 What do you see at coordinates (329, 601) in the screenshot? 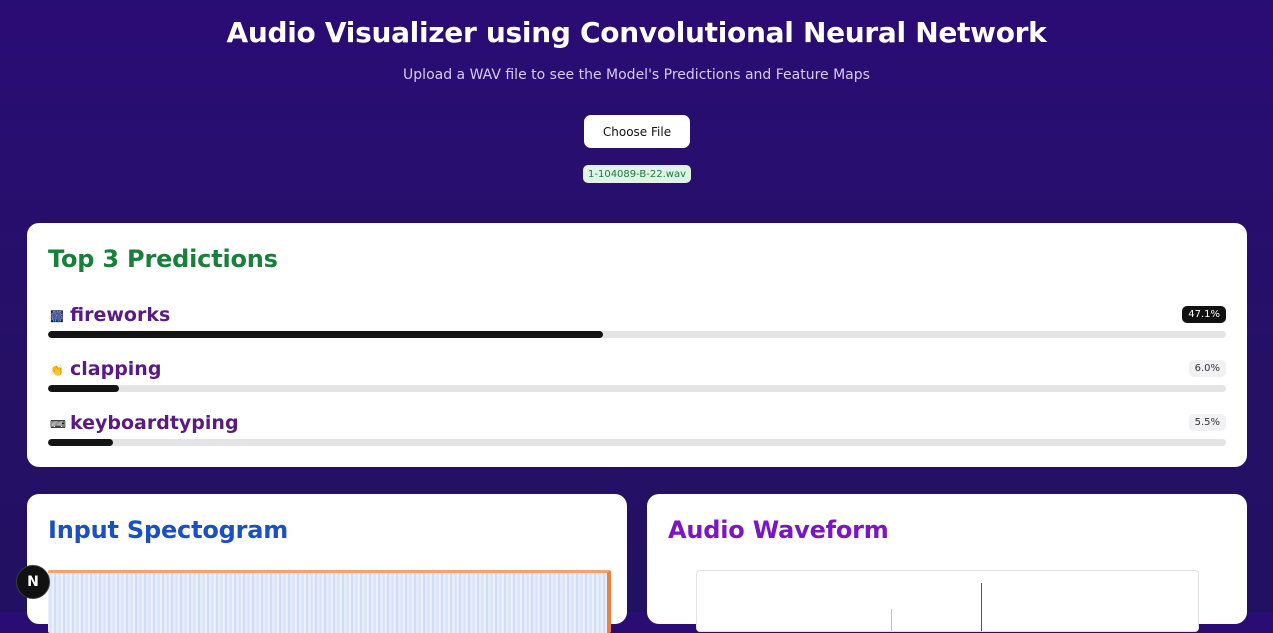
I see `spectrogram-image` at bounding box center [329, 601].